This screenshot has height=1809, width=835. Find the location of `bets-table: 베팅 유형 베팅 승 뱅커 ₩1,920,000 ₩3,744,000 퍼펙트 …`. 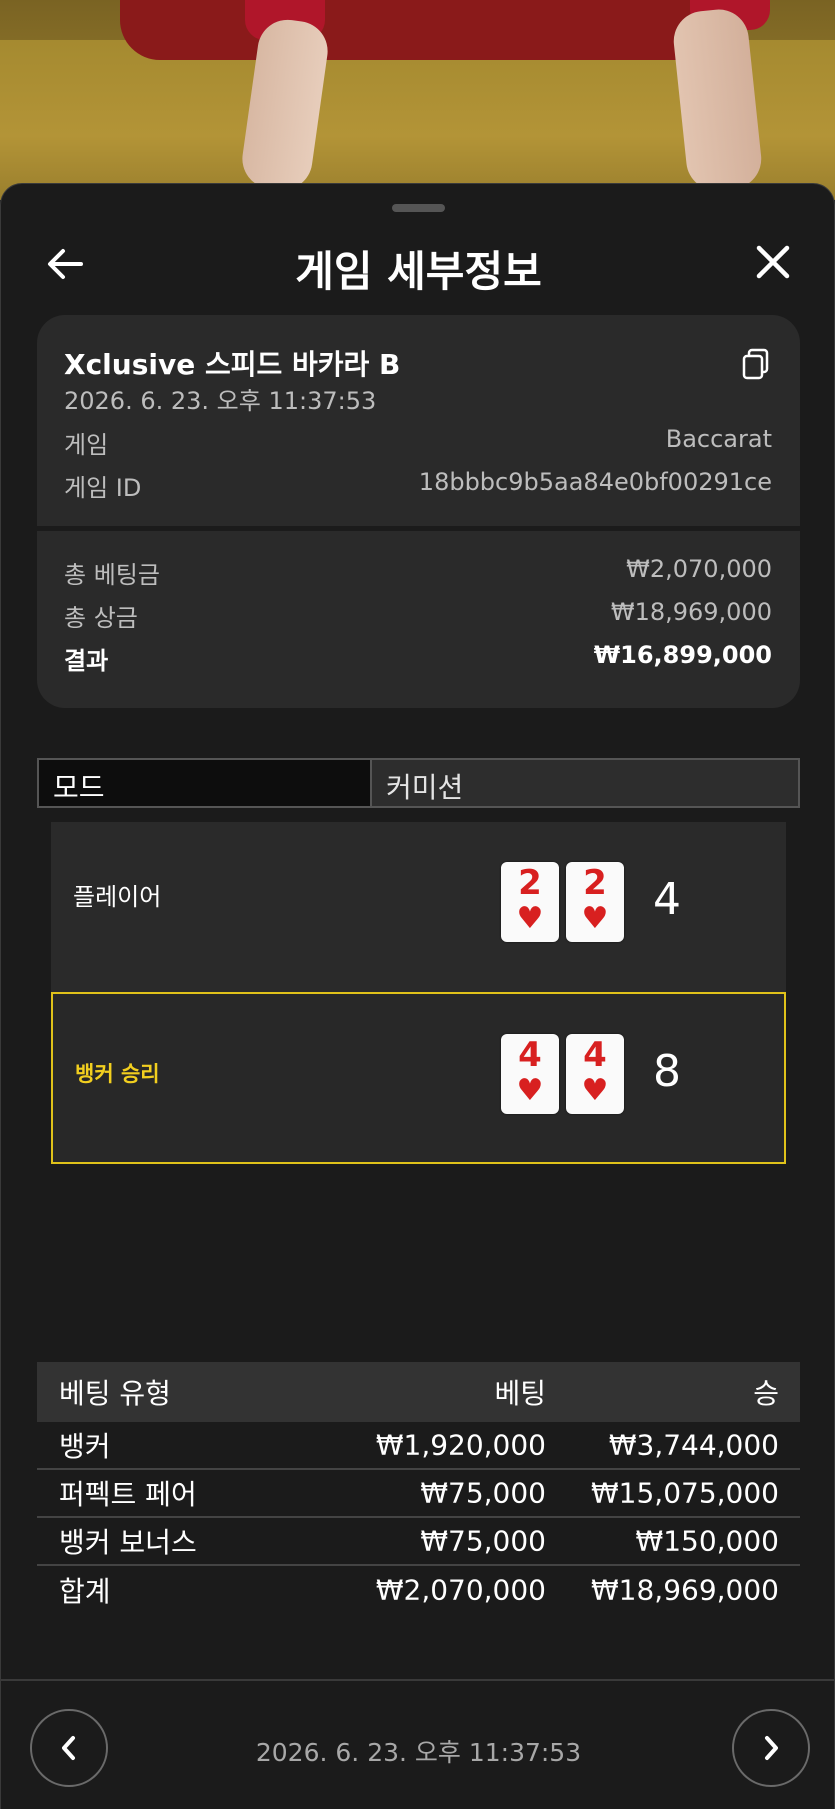

bets-table: 베팅 유형 베팅 승 뱅커 ₩1,920,000 ₩3,744,000 퍼펙트 … is located at coordinates (418, 1488).